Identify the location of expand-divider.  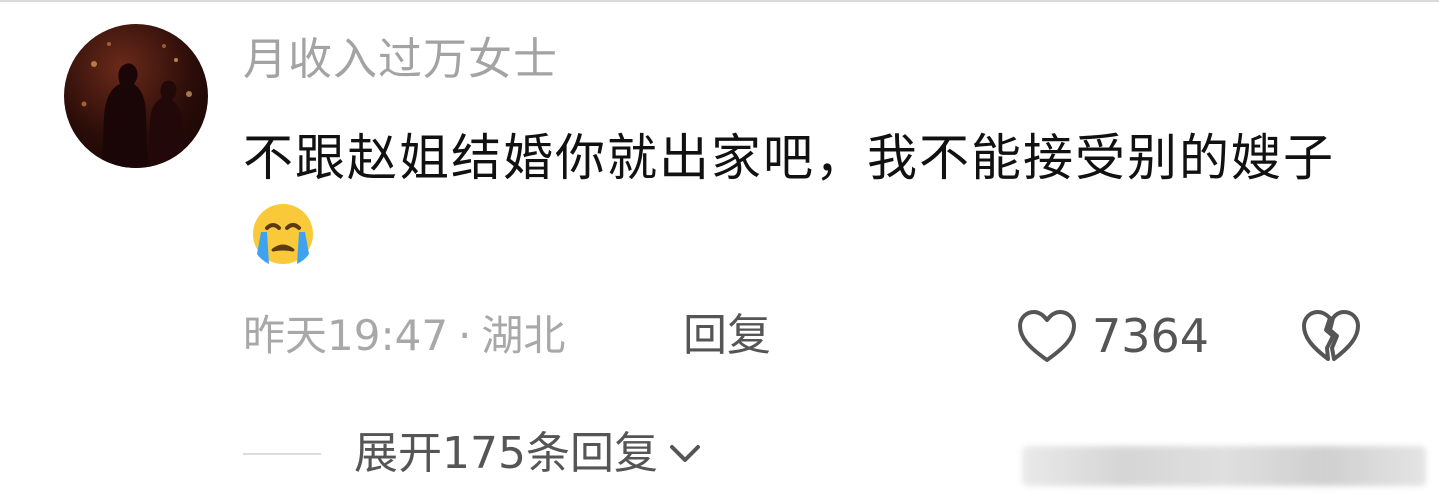
(282, 454).